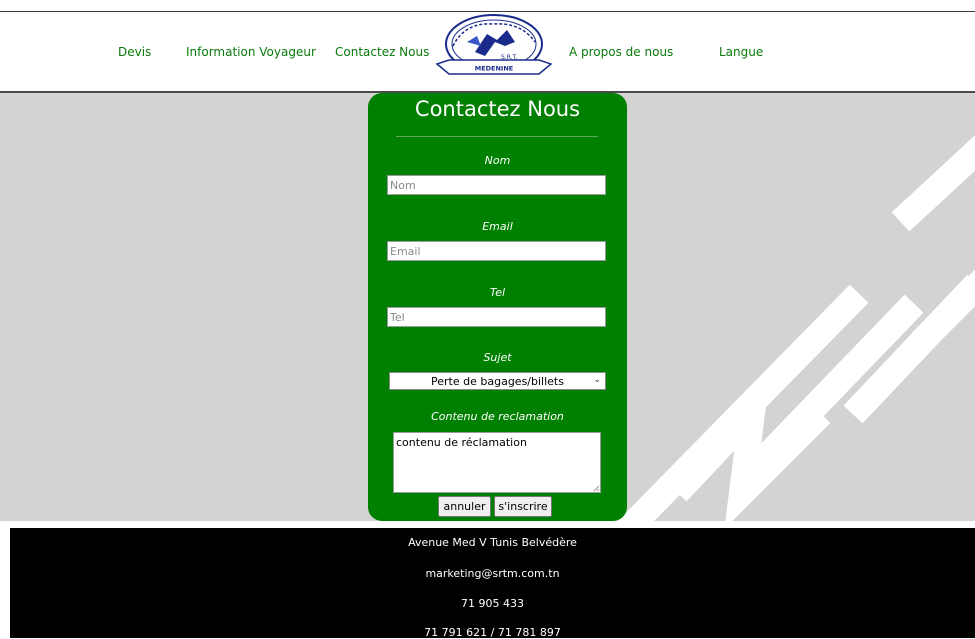 The image size is (975, 639). I want to click on nav-information-voyageur: Information Voyageur, so click(251, 52).